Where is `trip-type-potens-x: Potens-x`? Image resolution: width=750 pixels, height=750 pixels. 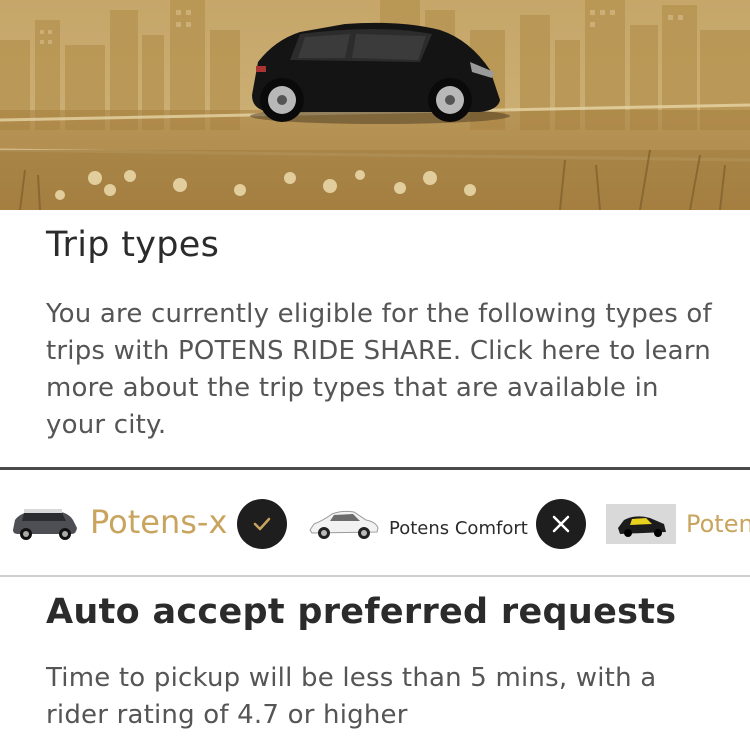
trip-type-potens-x: Potens-x is located at coordinates (150, 522).